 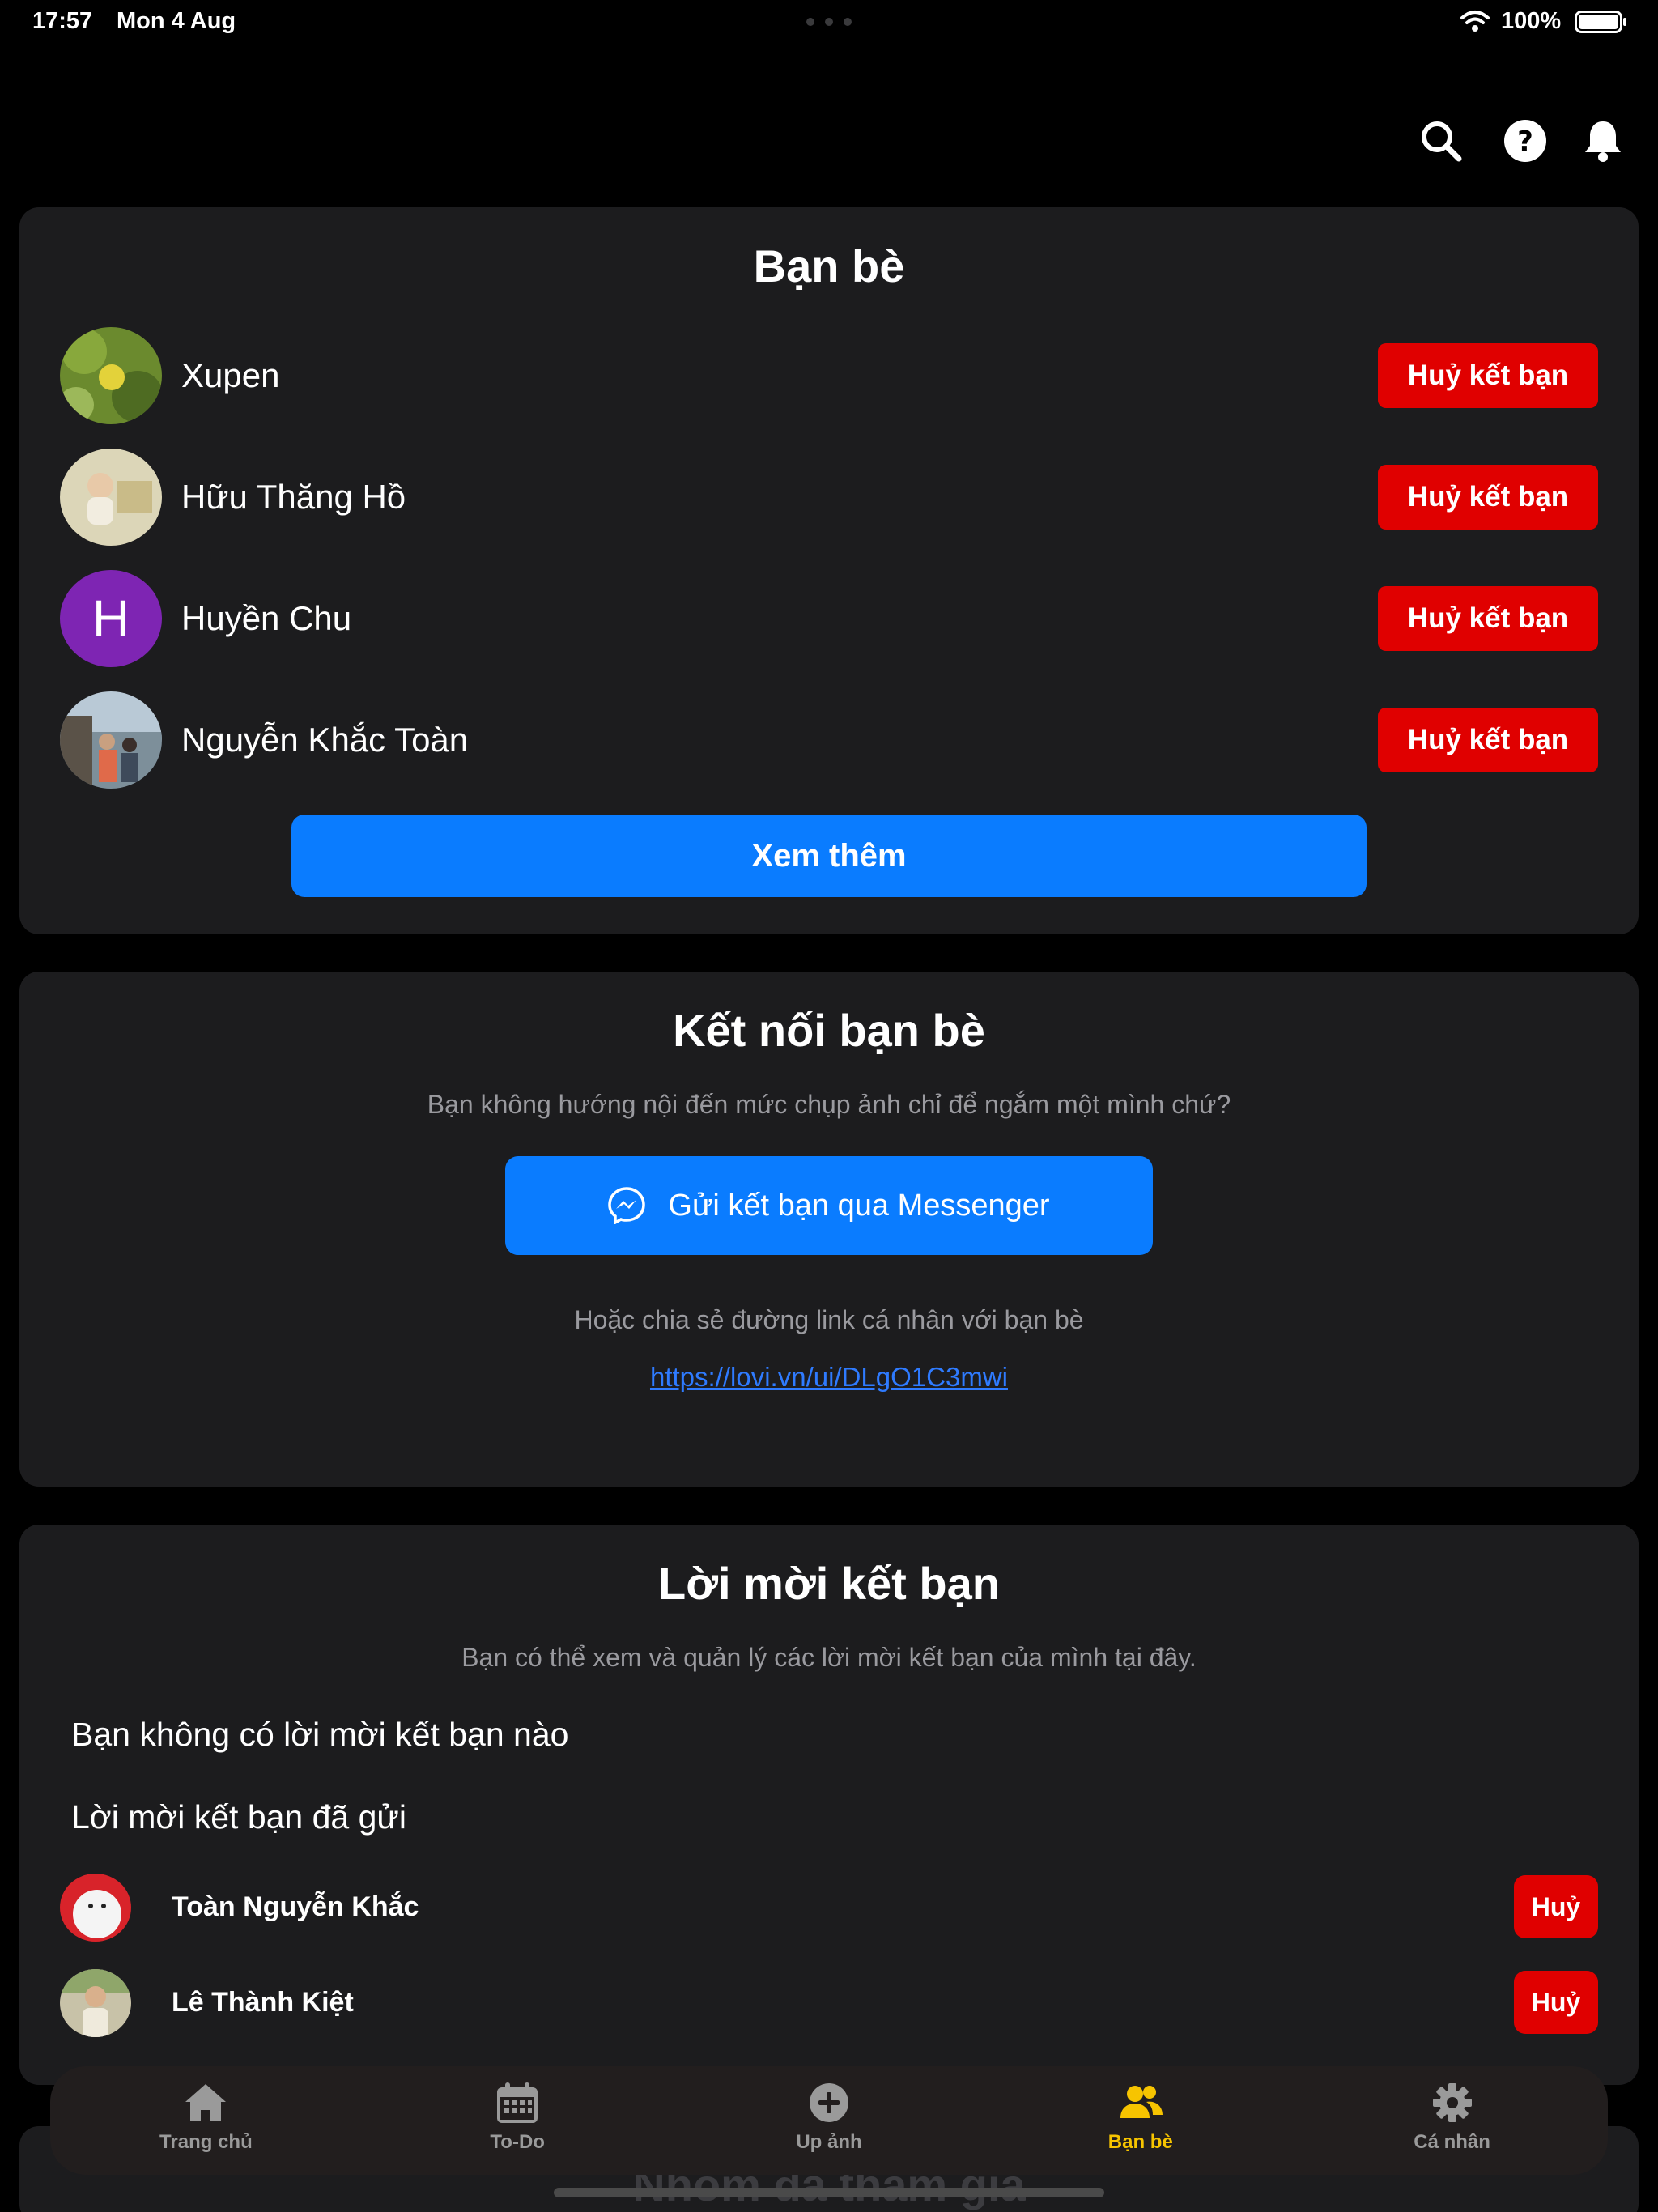 What do you see at coordinates (829, 740) in the screenshot?
I see `friend-row: Nguyễn Khắc Toàn Huỷ kết bạn` at bounding box center [829, 740].